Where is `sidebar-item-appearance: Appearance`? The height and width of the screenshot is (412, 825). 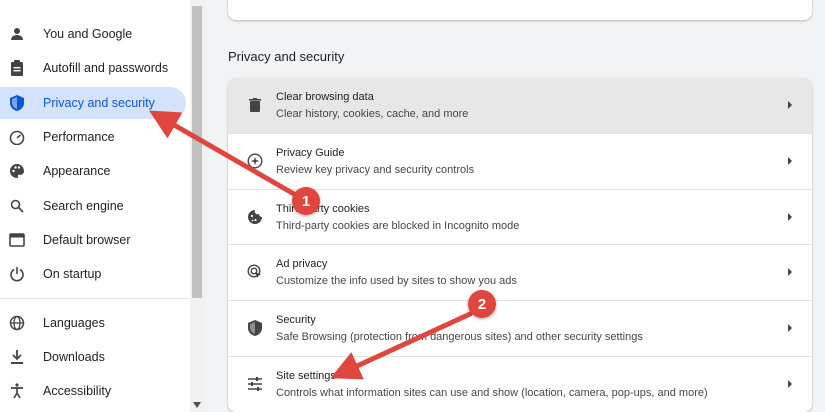 sidebar-item-appearance: Appearance is located at coordinates (93, 171).